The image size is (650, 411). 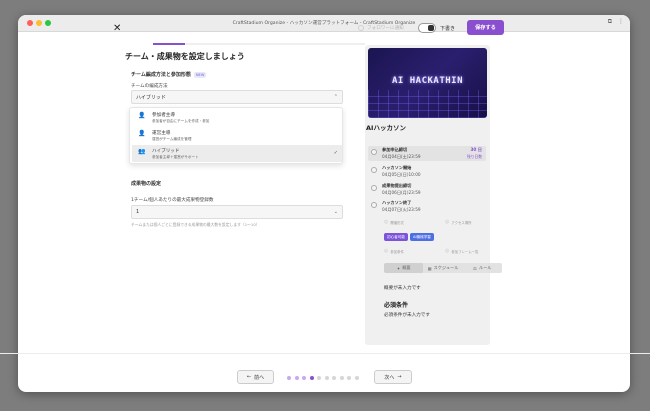 I want to click on arrow-right-icon: →, so click(x=399, y=377).